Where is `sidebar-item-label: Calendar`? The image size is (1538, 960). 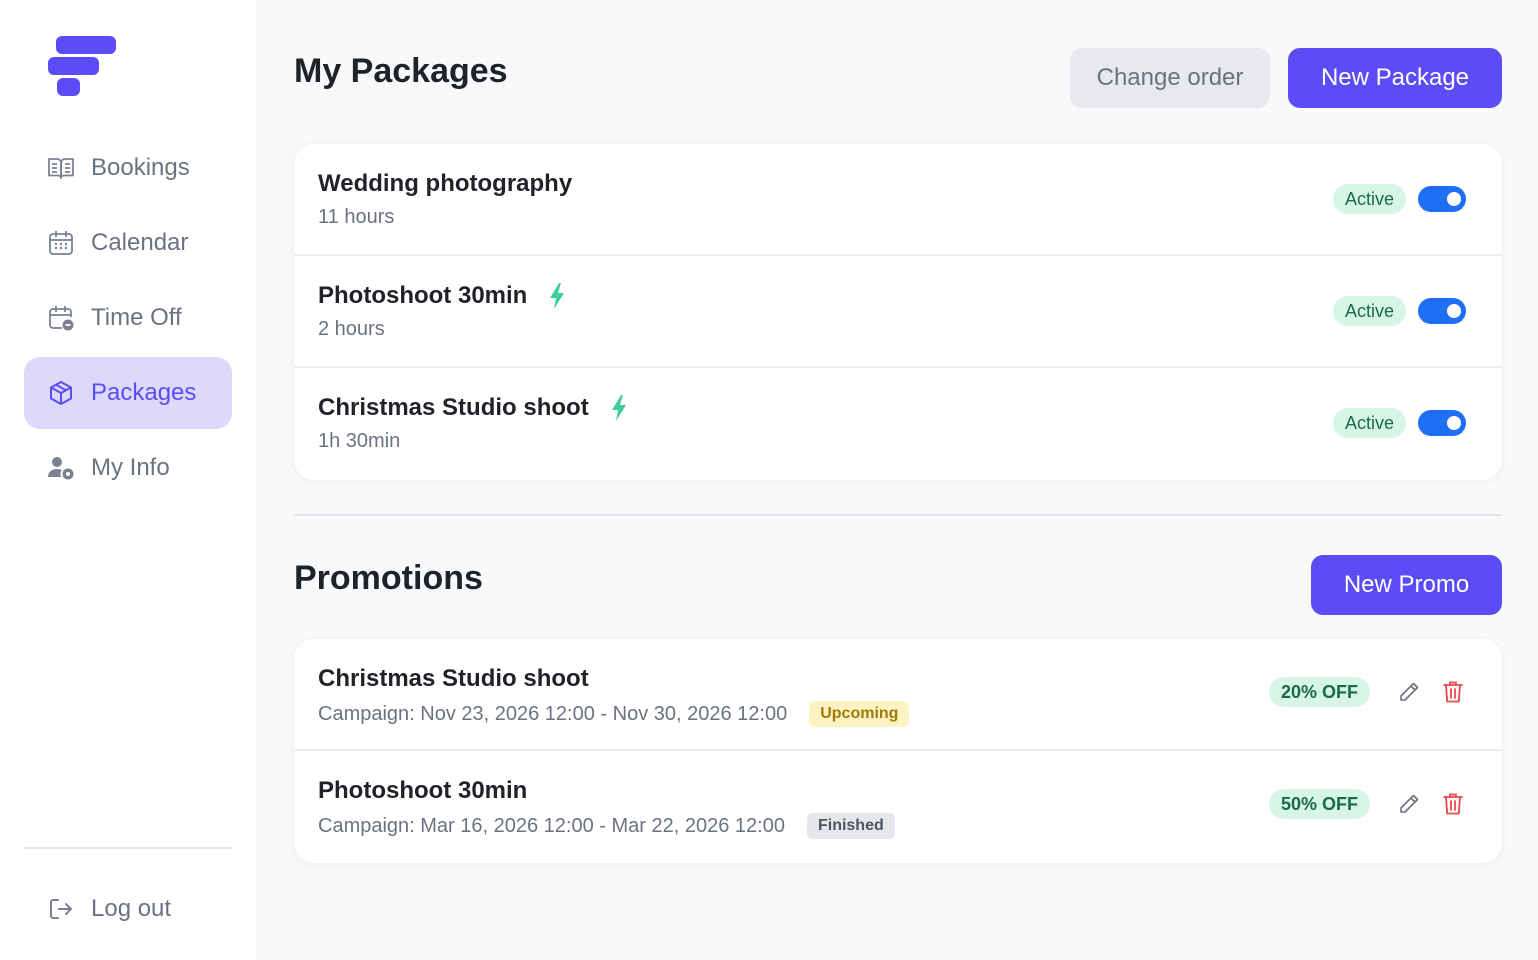
sidebar-item-label: Calendar is located at coordinates (140, 242).